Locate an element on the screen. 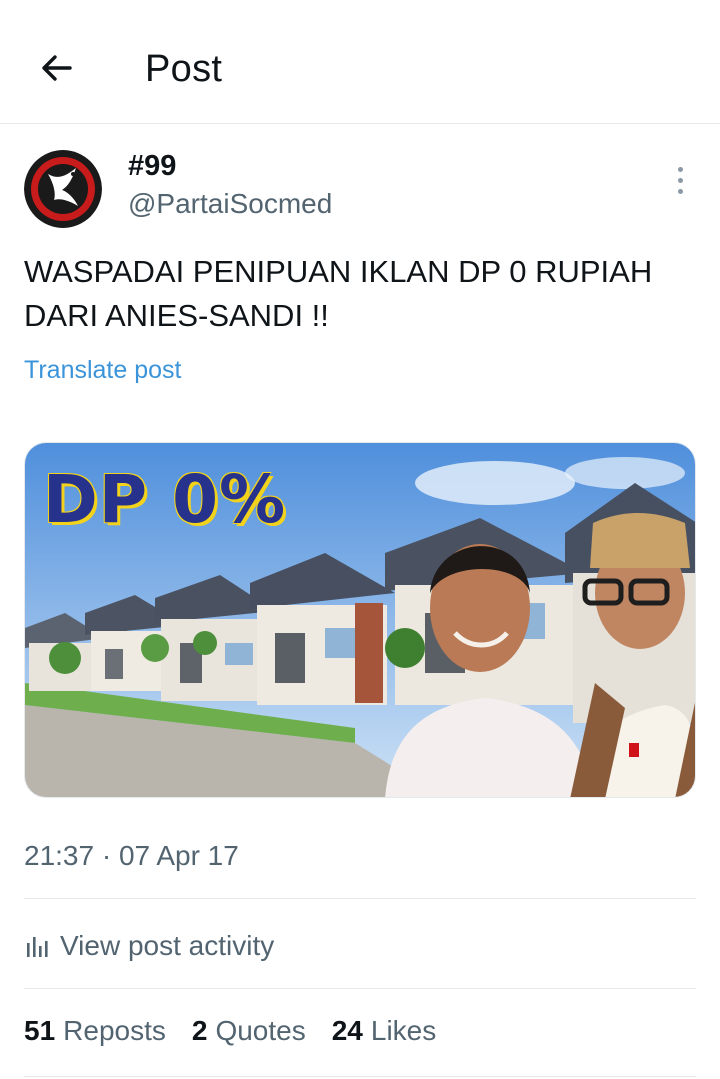 The image size is (720, 1079). more-options-button is located at coordinates (680, 180).